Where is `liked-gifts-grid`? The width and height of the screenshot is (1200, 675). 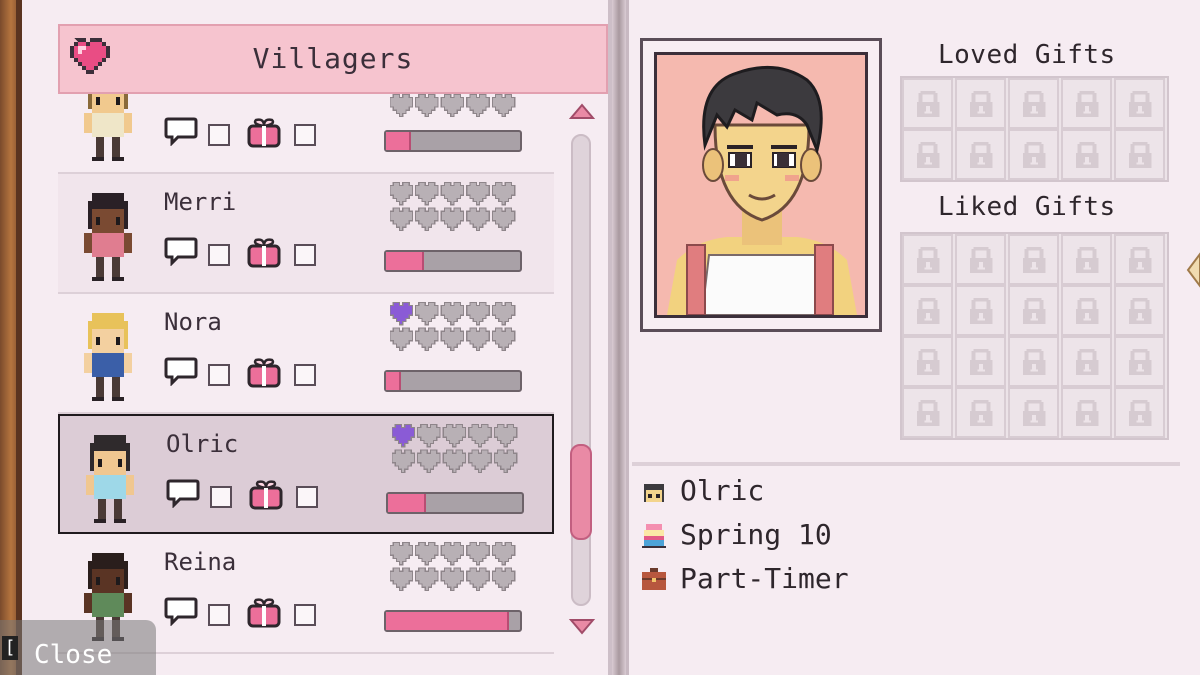 liked-gifts-grid is located at coordinates (1034, 336).